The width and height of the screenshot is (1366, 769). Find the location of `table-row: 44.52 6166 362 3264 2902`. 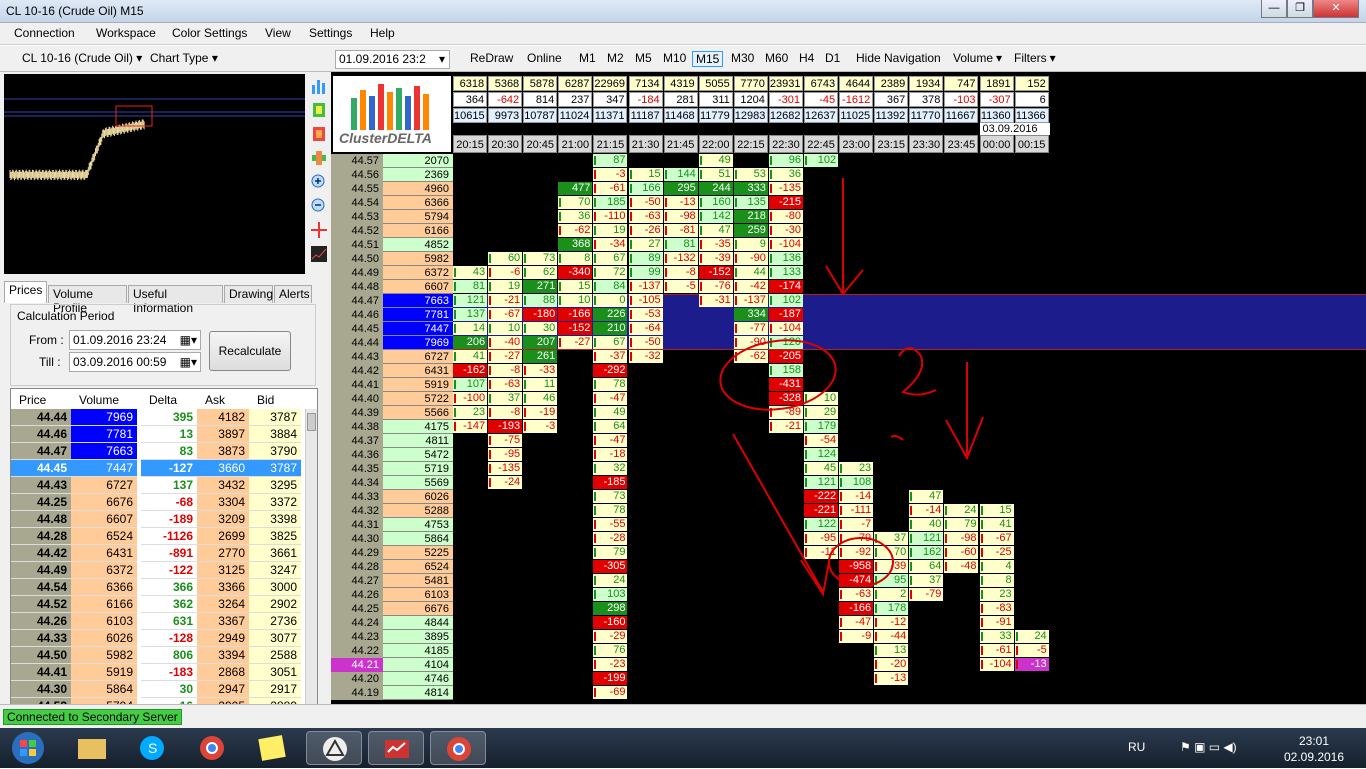

table-row: 44.52 6166 362 3264 2902 is located at coordinates (158, 604).